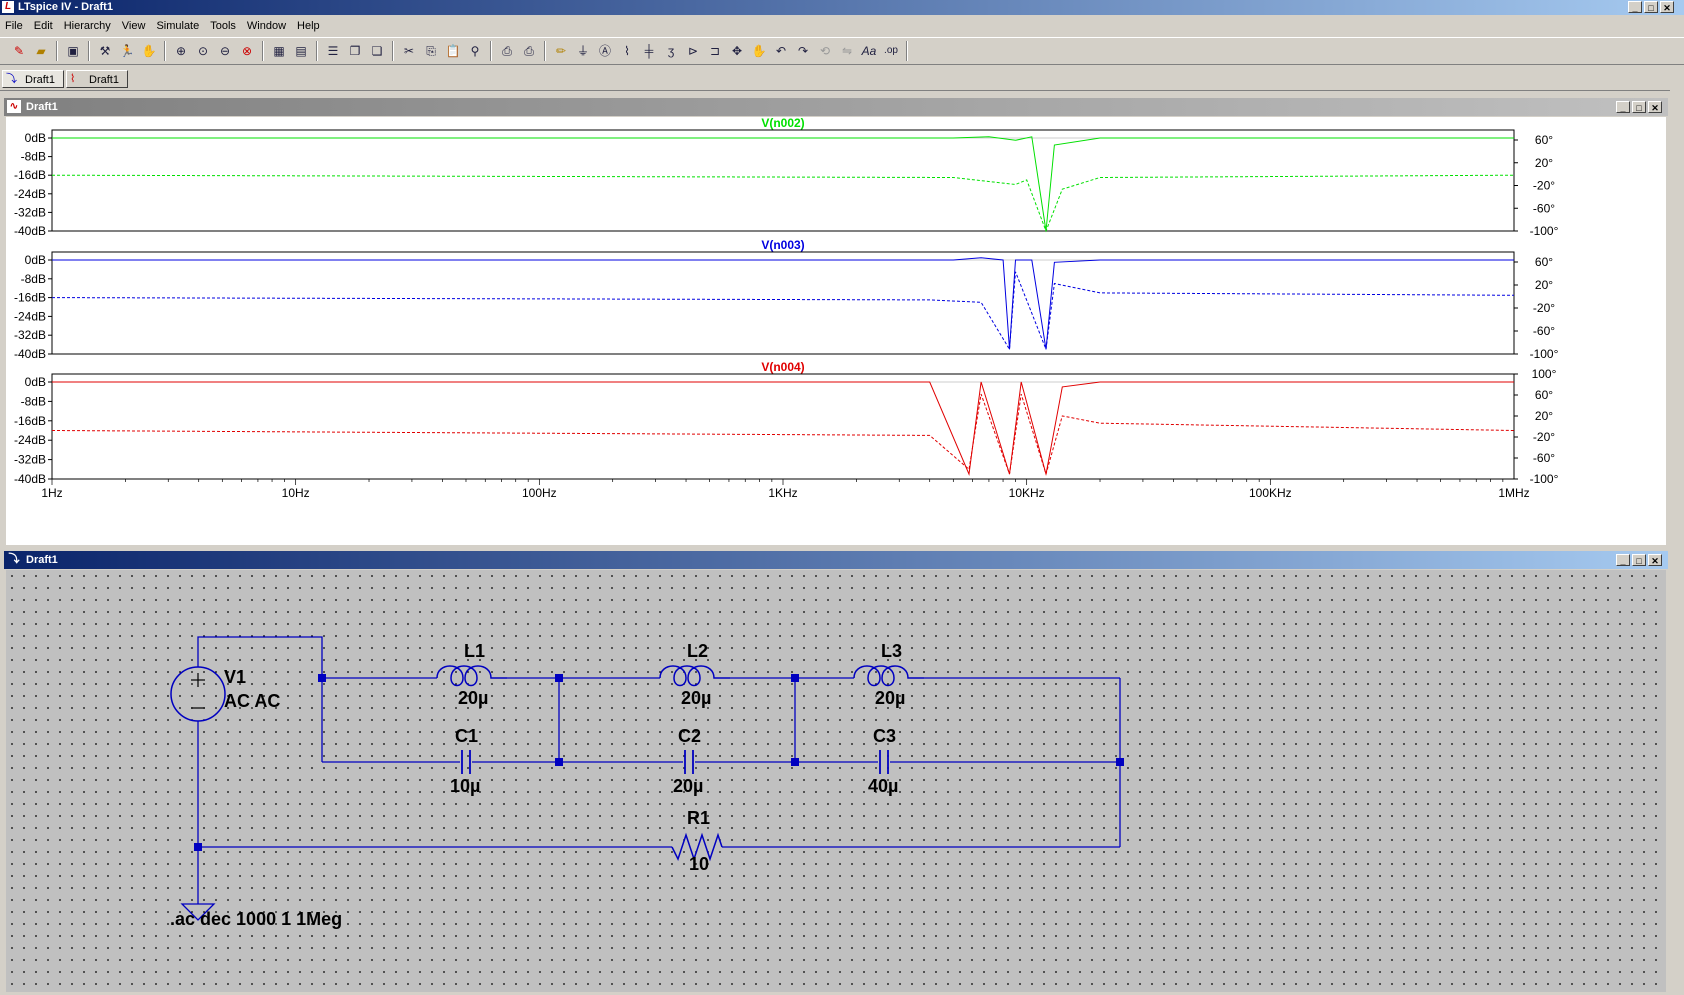  What do you see at coordinates (14, 26) in the screenshot?
I see `menu-file: File` at bounding box center [14, 26].